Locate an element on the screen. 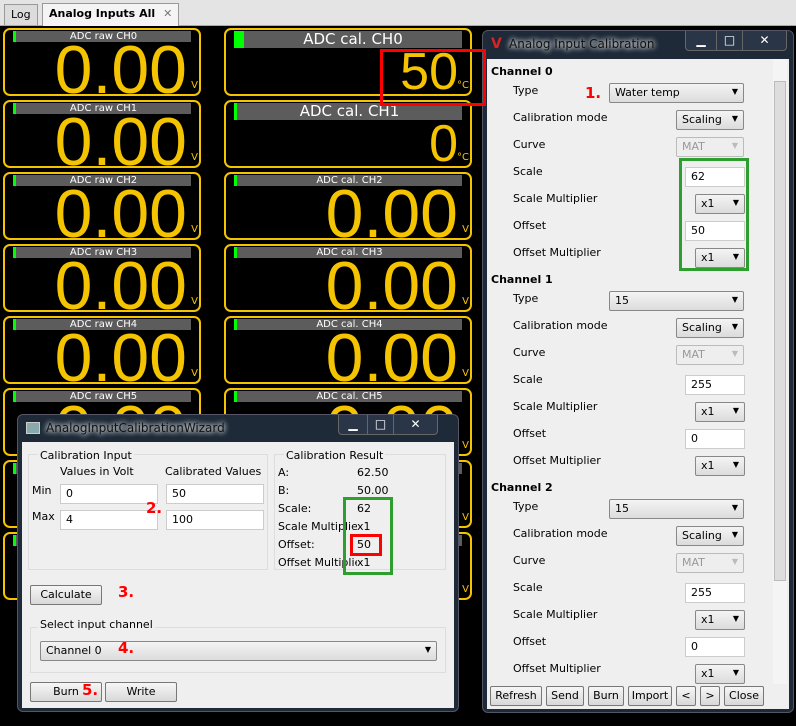  tab-log: Log is located at coordinates (21, 14).